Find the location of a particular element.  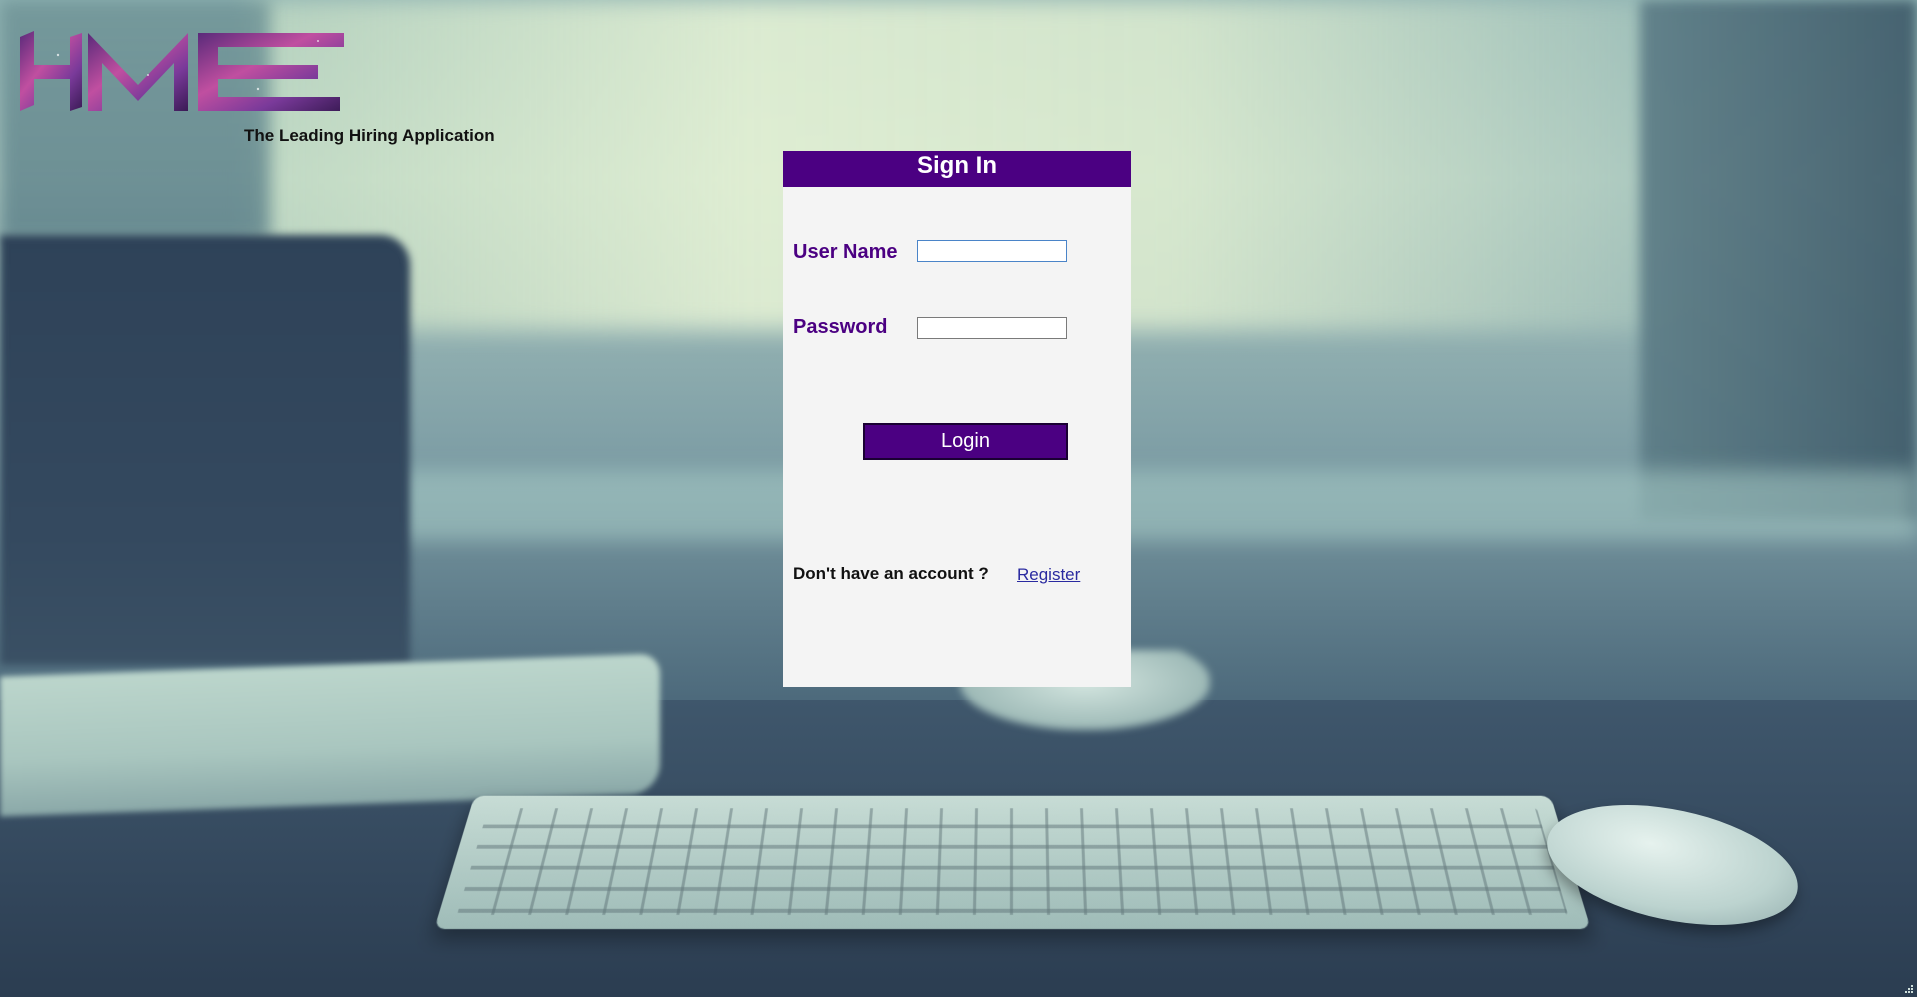

background-keys is located at coordinates (1012, 861).